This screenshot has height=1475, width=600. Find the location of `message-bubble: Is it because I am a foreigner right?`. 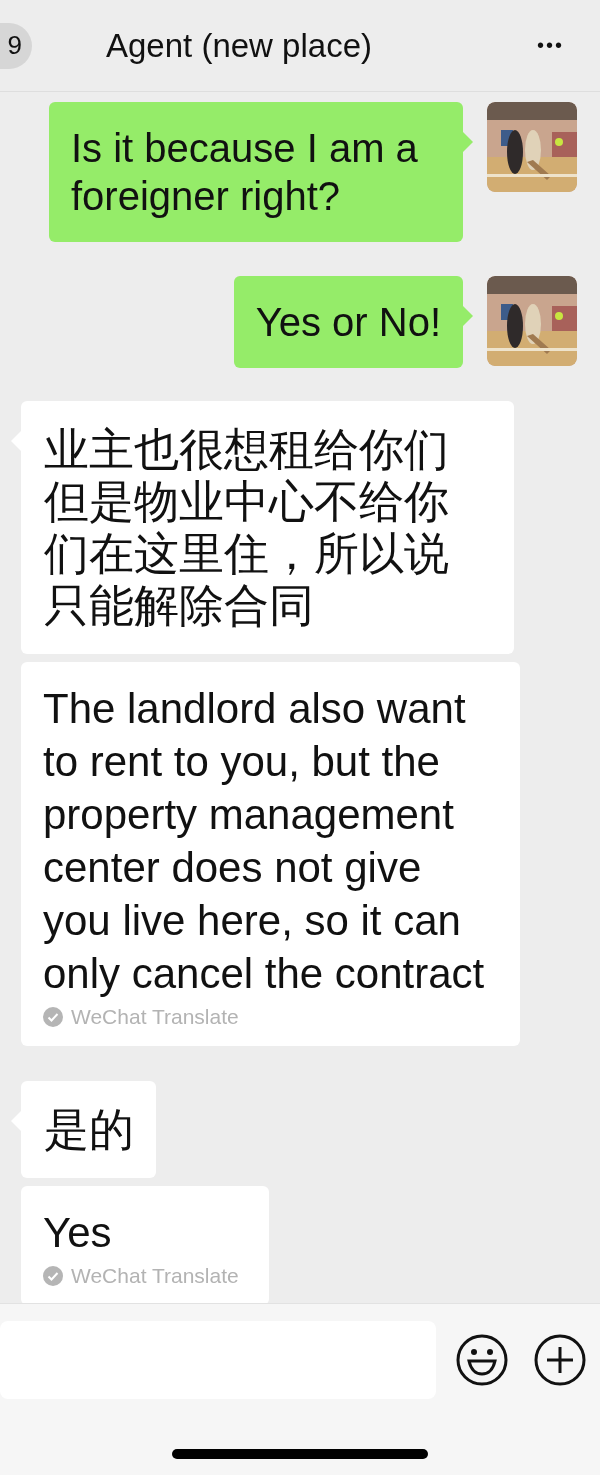

message-bubble: Is it because I am a foreigner right? is located at coordinates (256, 172).